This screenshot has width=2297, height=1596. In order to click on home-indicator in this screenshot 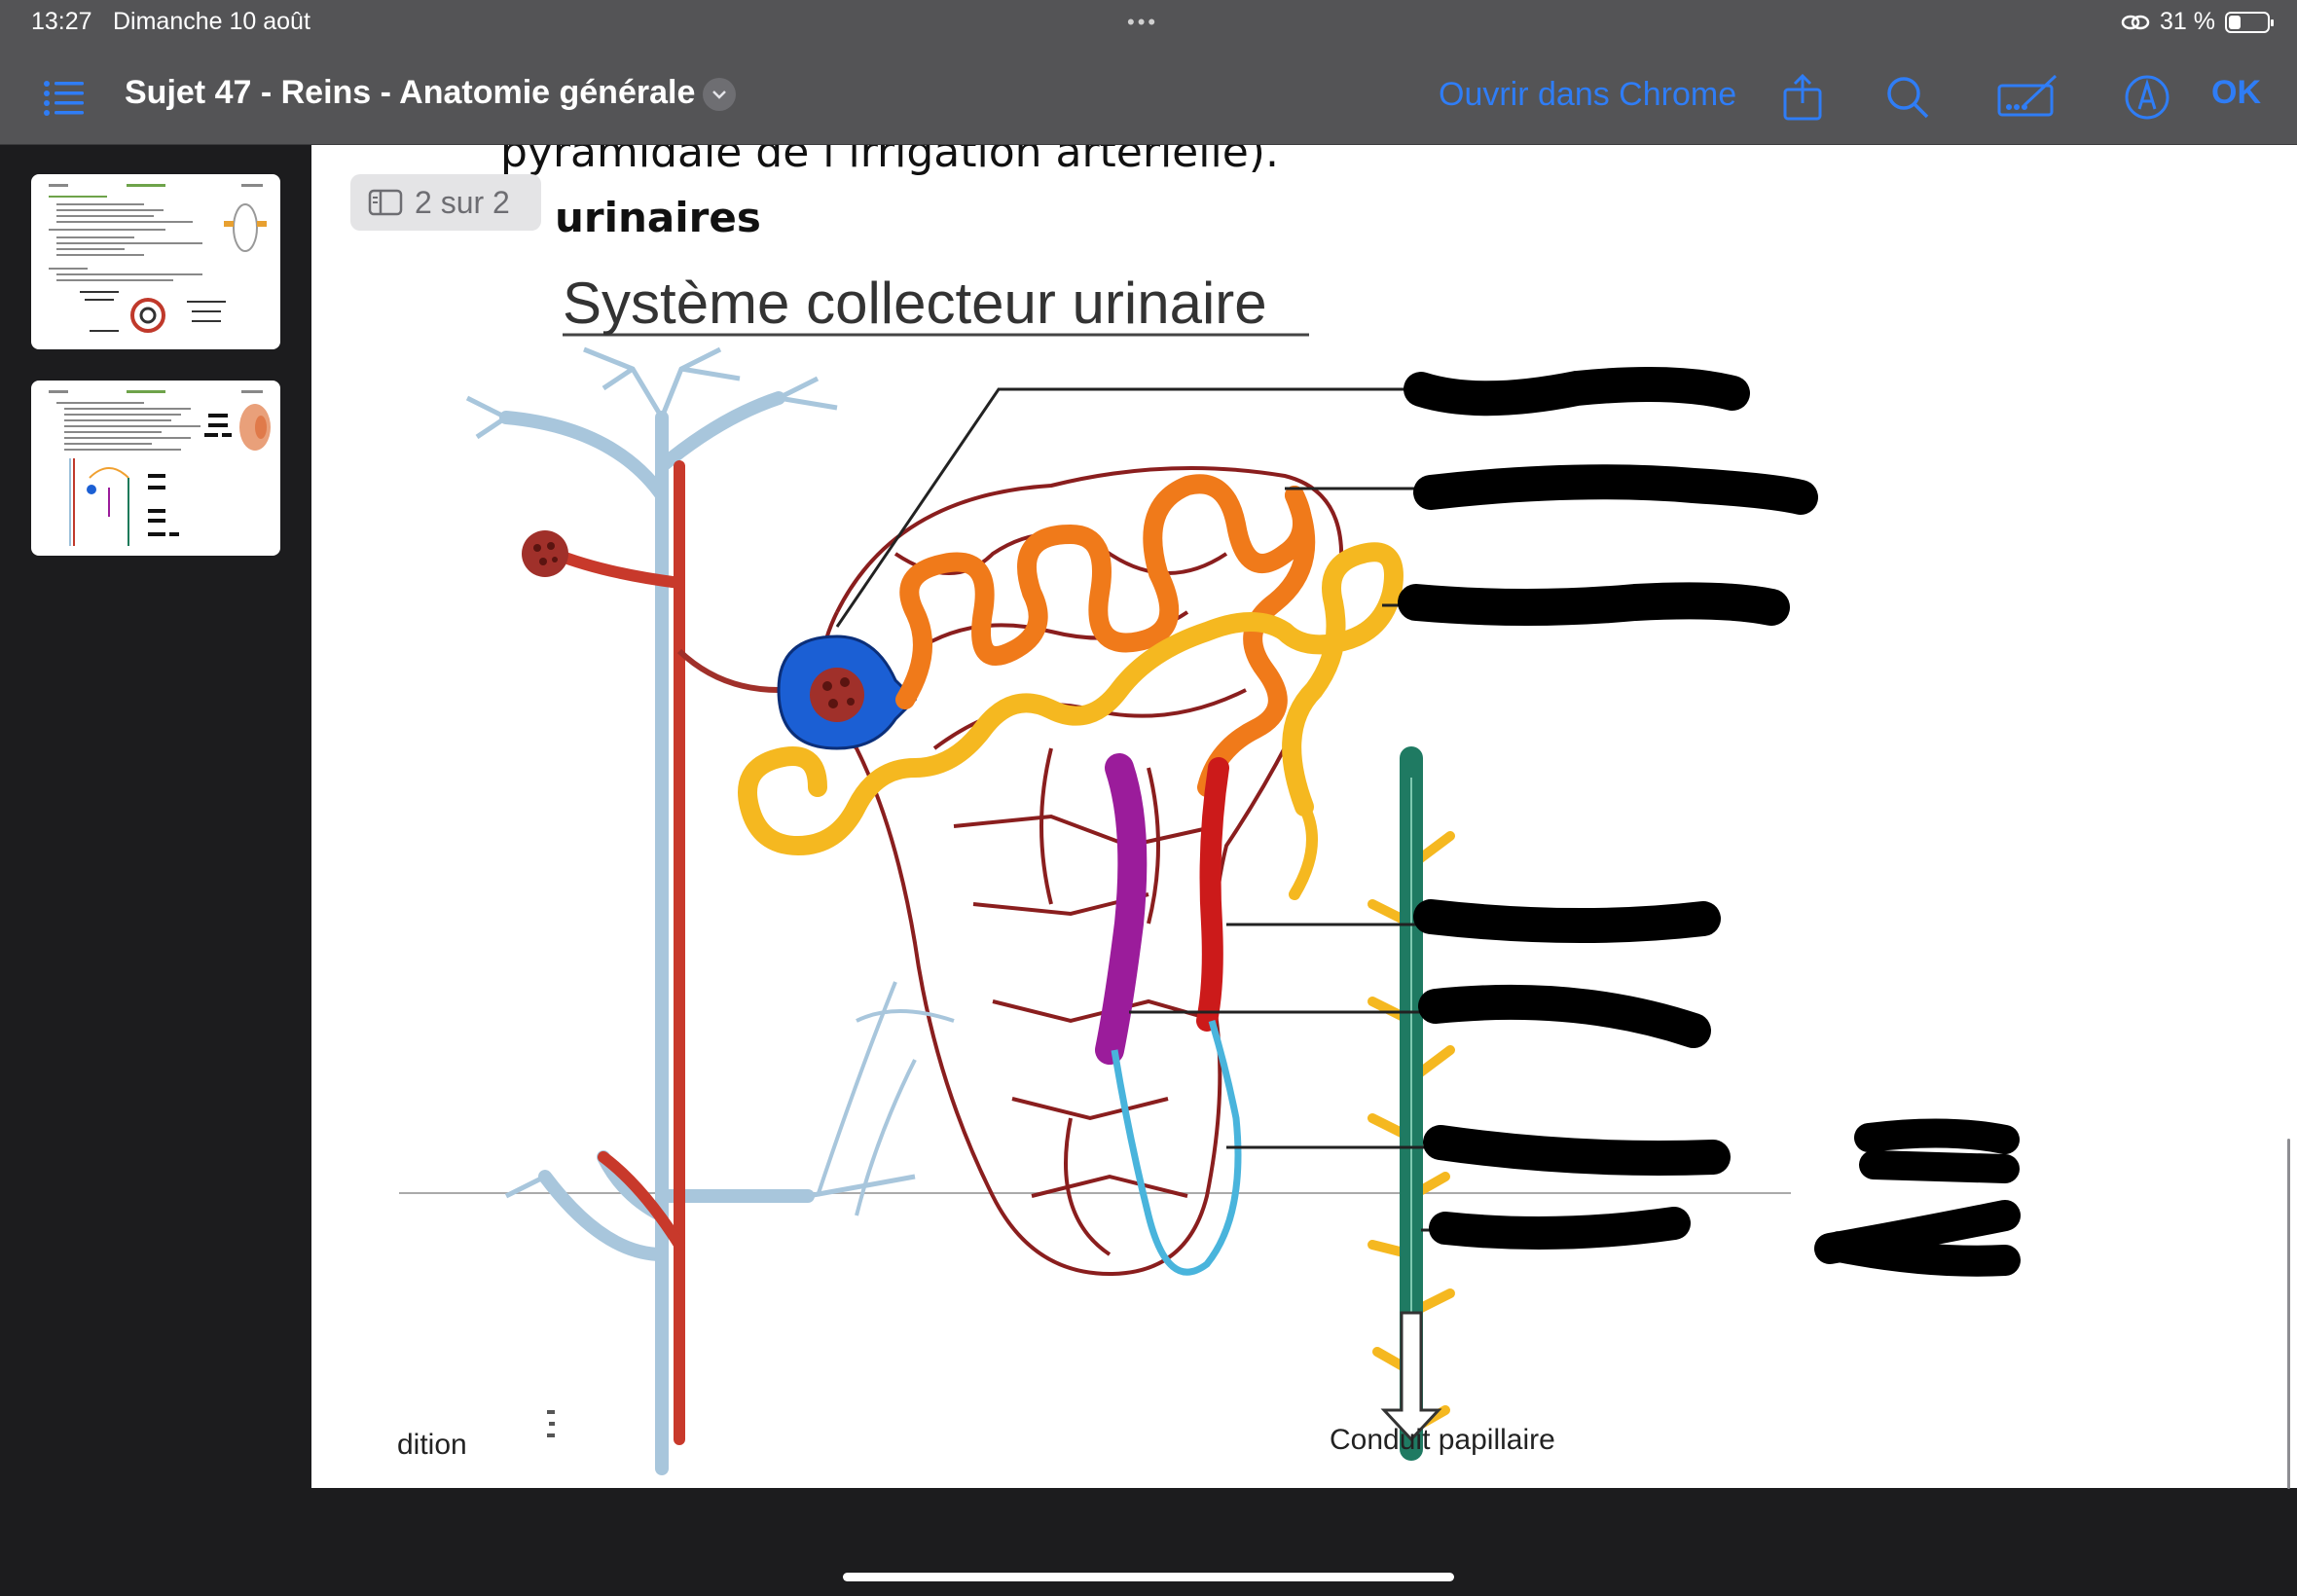, I will do `click(1148, 1577)`.